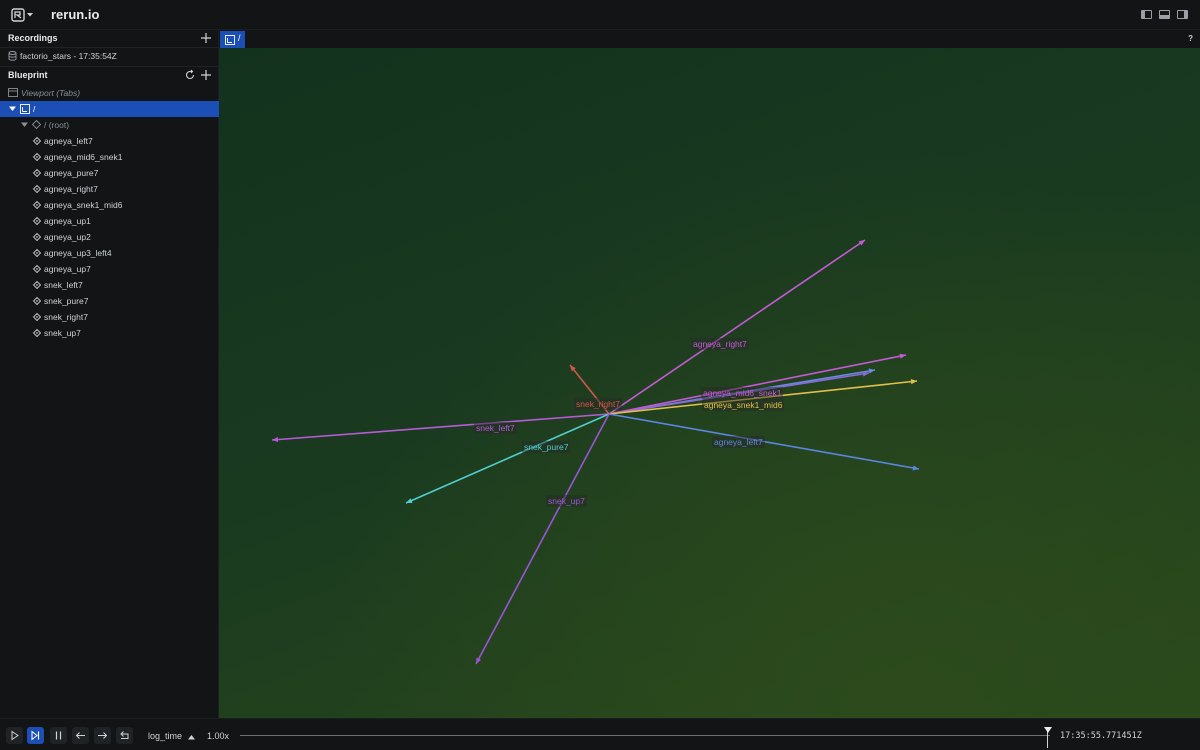 The width and height of the screenshot is (1200, 750). Describe the element at coordinates (720, 344) in the screenshot. I see `arrow-label-agneya-right7: agneya_right7` at that location.